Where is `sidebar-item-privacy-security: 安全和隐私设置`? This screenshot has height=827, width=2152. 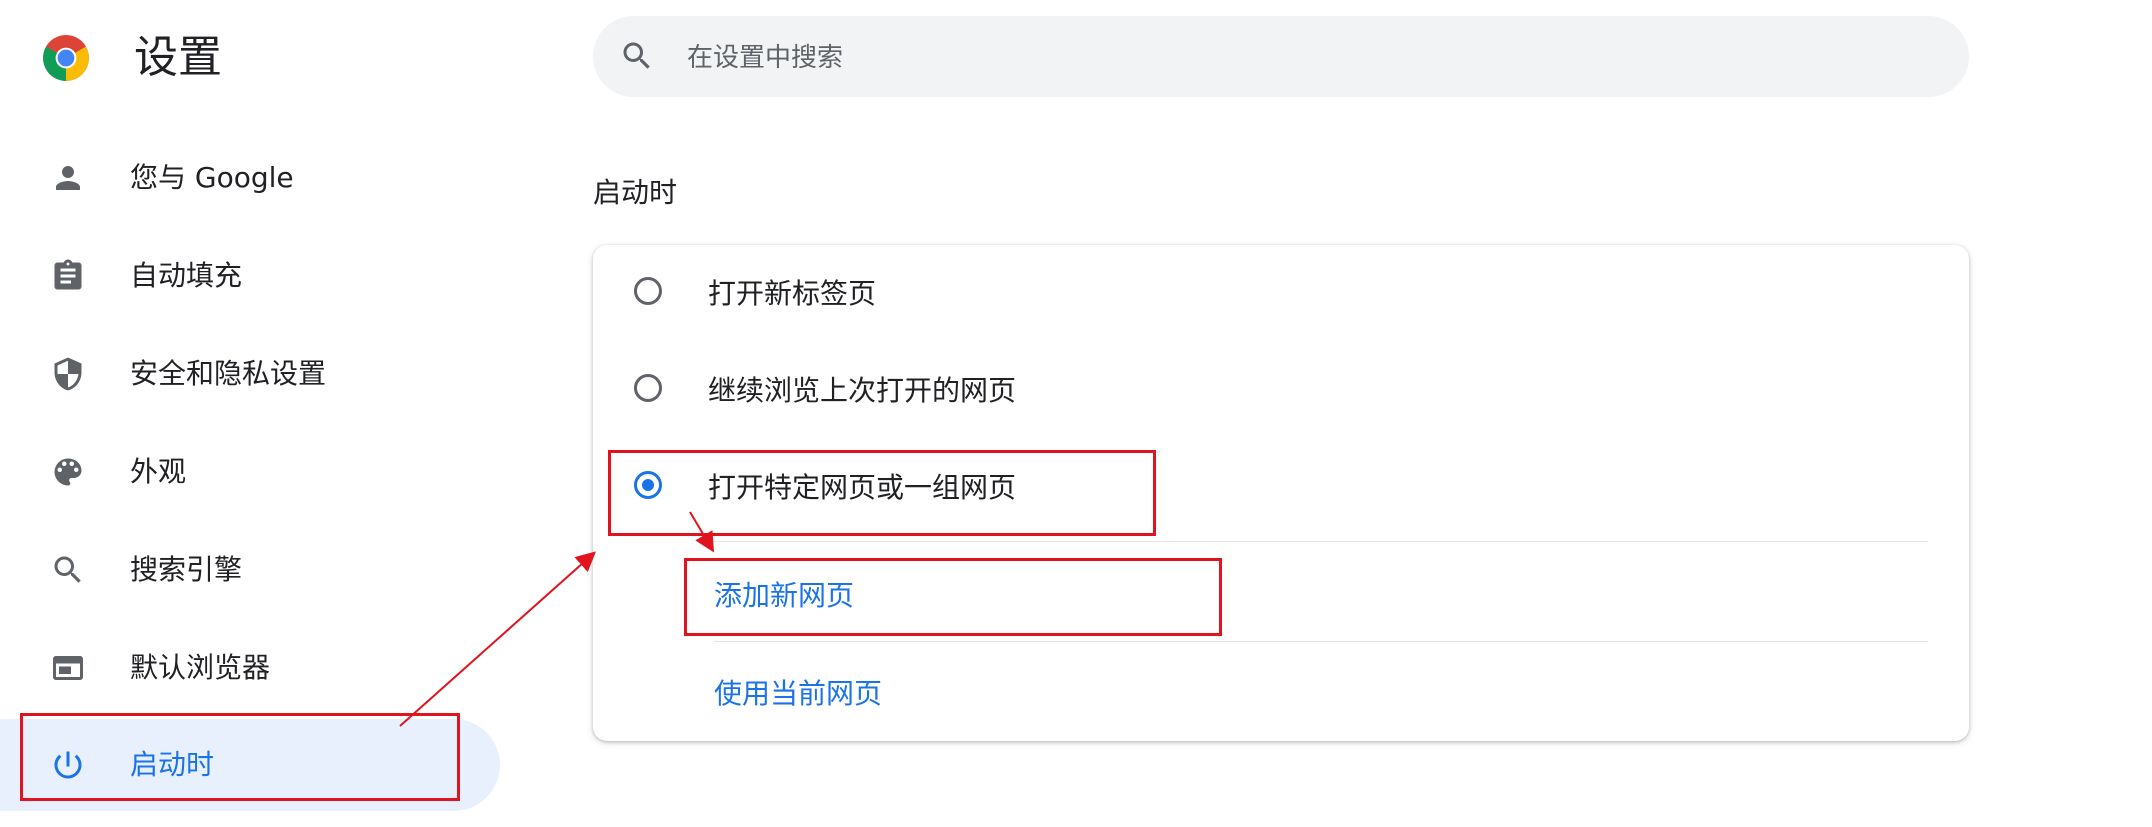
sidebar-item-privacy-security: 安全和隐私设置 is located at coordinates (250, 374).